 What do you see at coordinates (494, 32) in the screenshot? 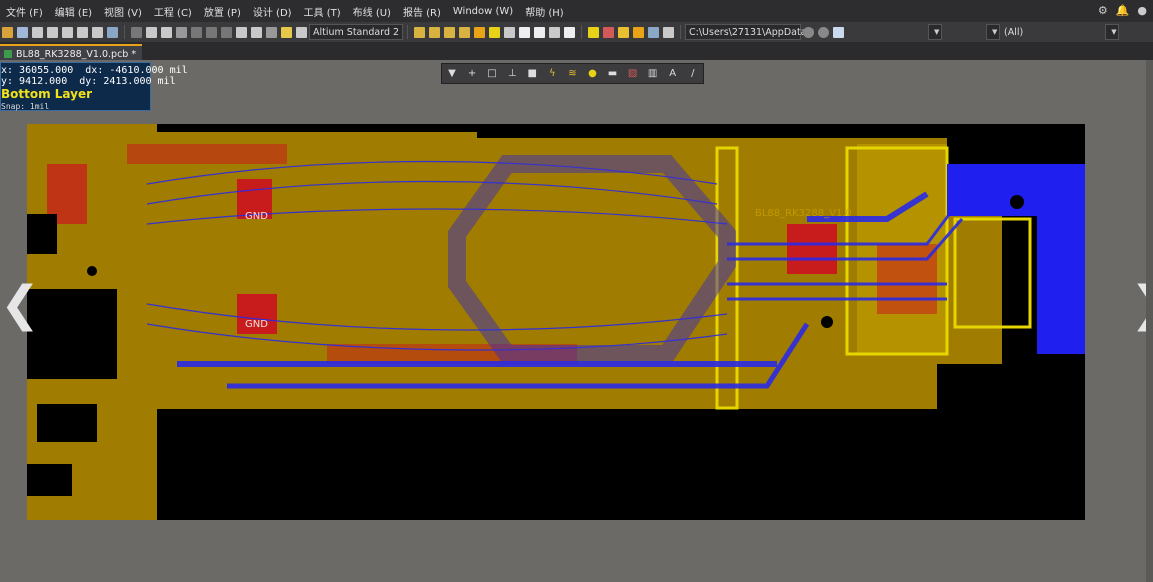
I see `pad-icon` at bounding box center [494, 32].